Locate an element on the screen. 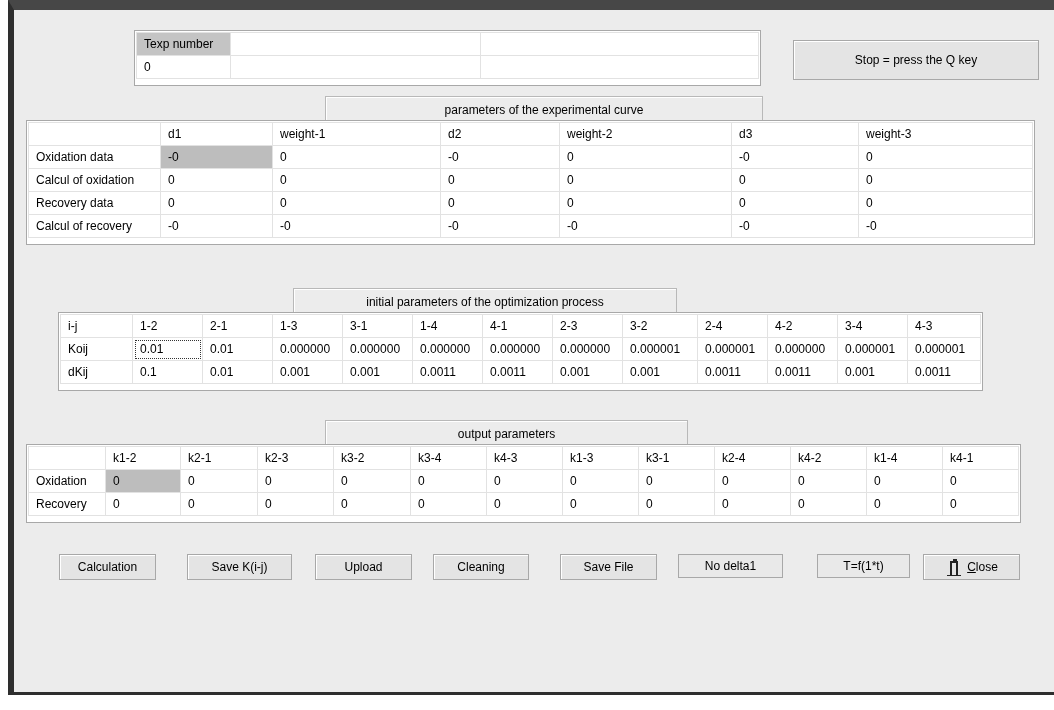 Image resolution: width=1054 pixels, height=710 pixels. row-header: dKij is located at coordinates (96, 372).